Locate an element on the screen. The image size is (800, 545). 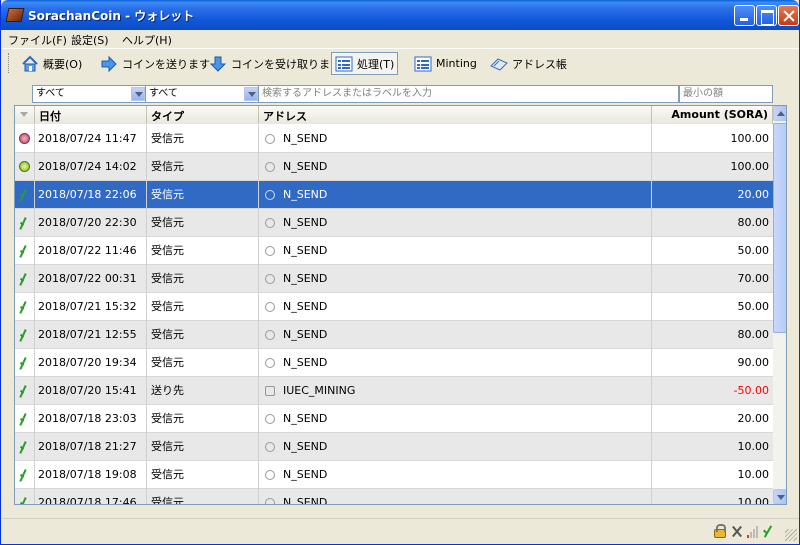
overview-button: 概要(O) is located at coordinates (51, 63).